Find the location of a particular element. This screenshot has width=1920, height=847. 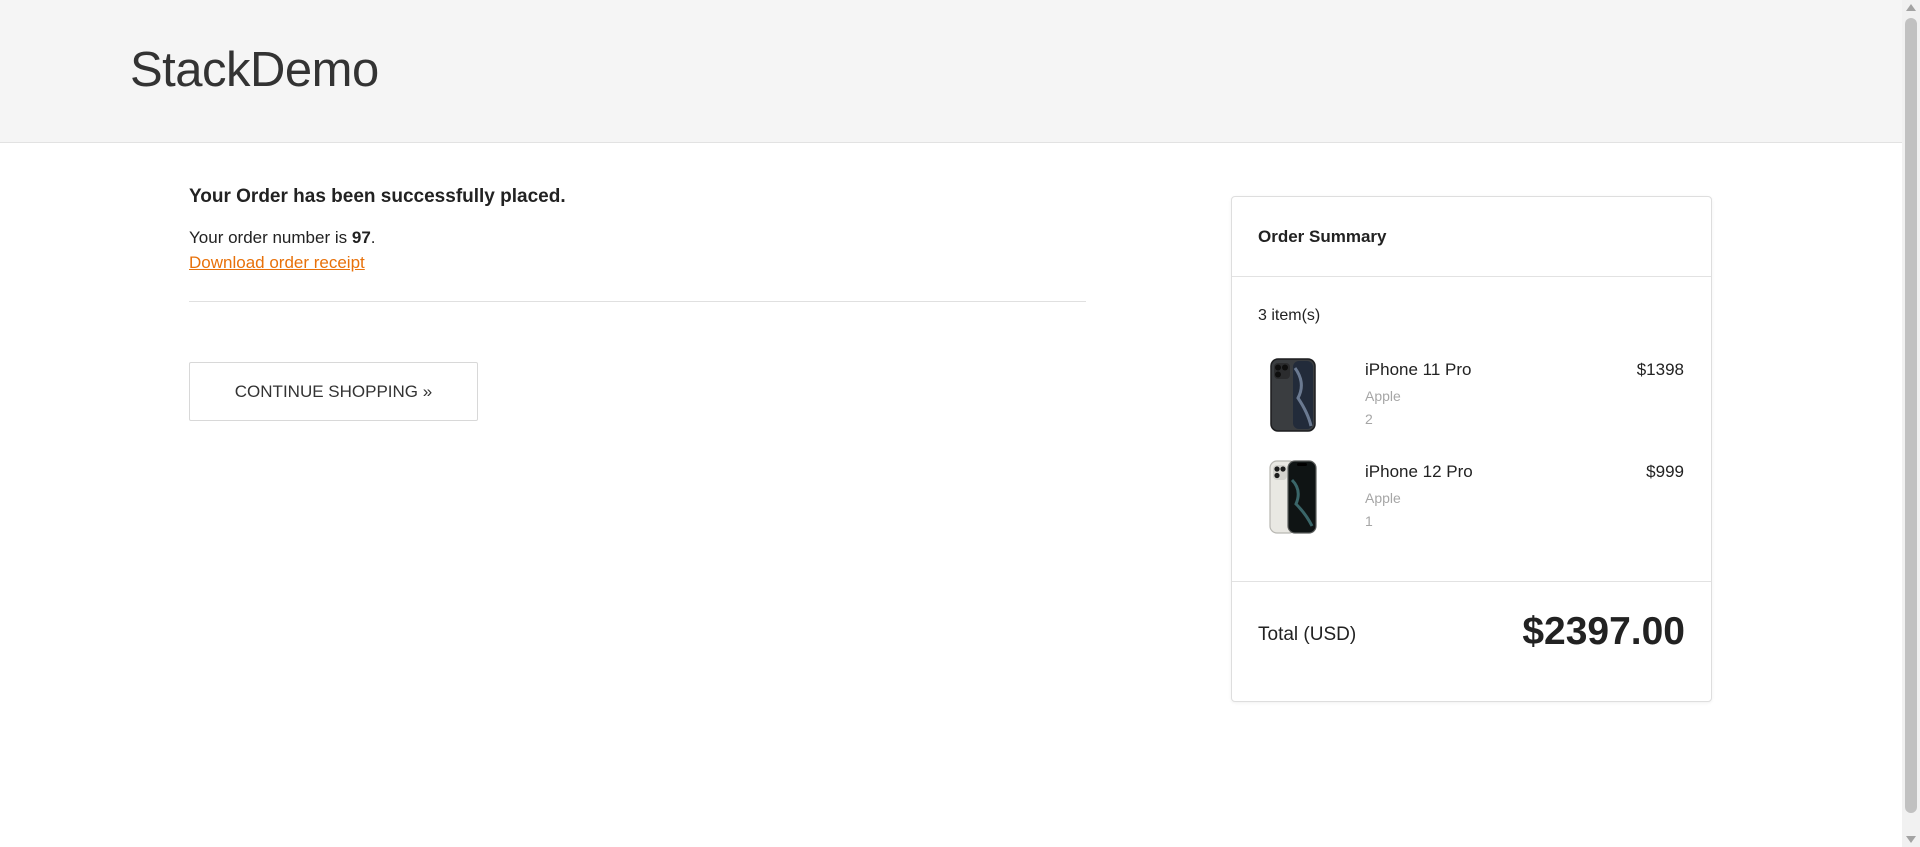

item-quantity: 2 is located at coordinates (1369, 419).